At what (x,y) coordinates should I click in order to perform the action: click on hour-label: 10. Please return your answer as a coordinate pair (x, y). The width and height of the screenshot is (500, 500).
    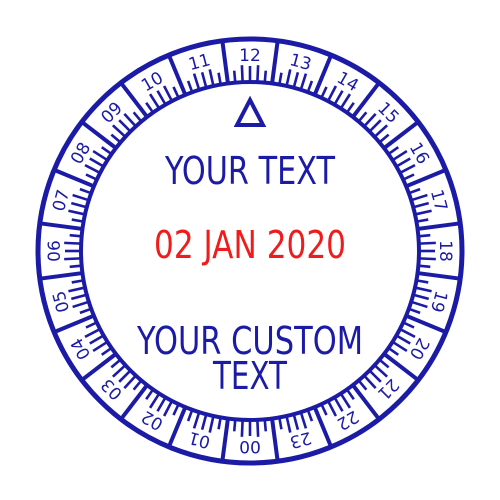
    Looking at the image, I should click on (152, 82).